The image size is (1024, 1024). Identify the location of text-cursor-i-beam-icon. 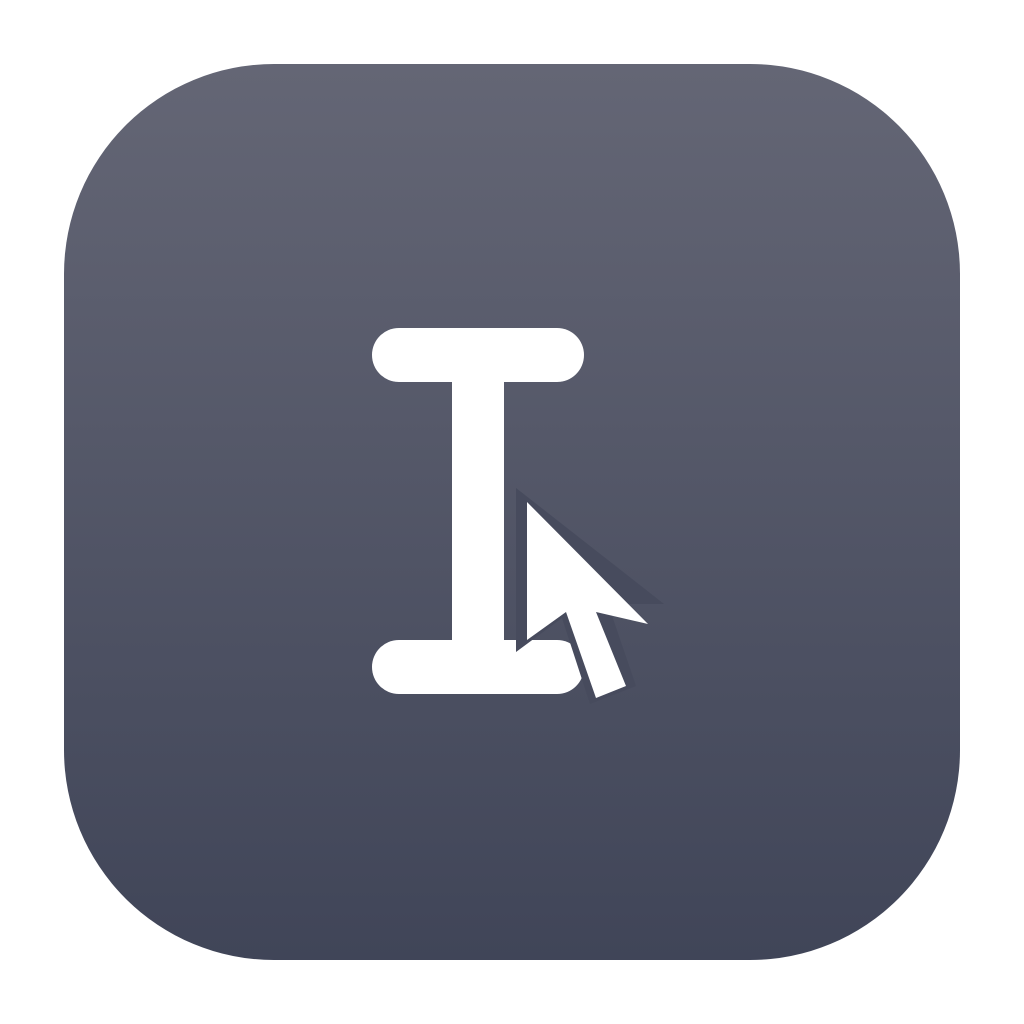
(478, 511).